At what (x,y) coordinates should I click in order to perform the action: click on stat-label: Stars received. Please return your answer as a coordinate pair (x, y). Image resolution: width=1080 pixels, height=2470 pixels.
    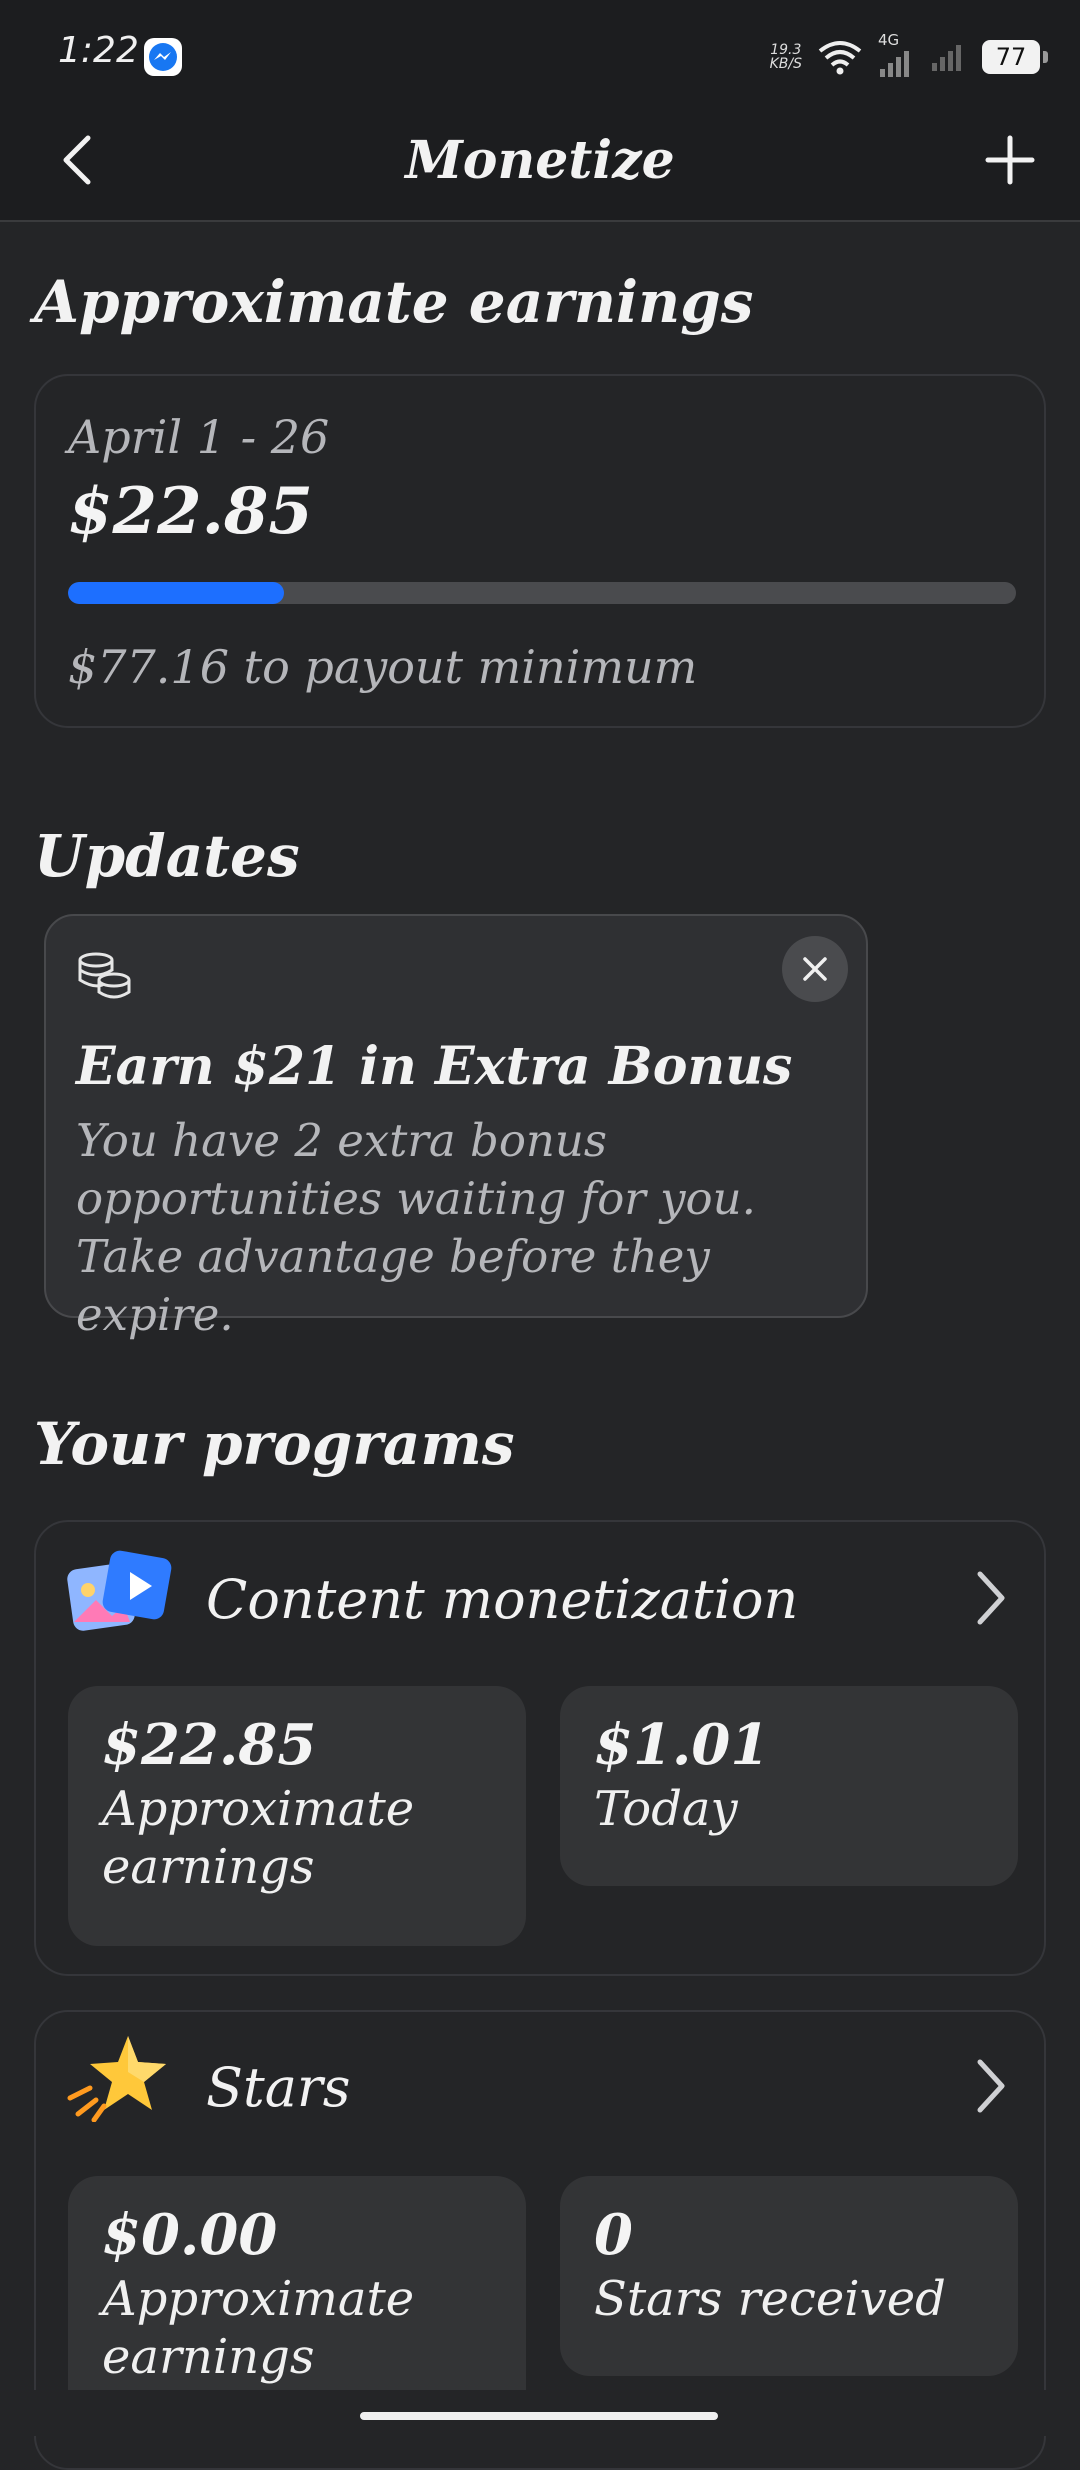
    Looking at the image, I should click on (770, 2299).